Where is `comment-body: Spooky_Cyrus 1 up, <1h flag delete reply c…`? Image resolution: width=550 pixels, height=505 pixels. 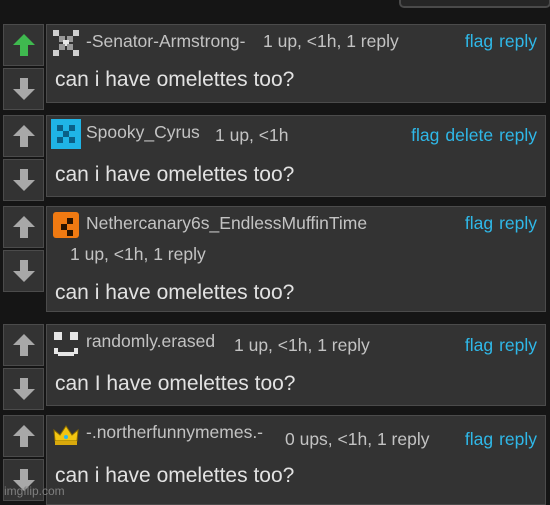 comment-body: Spooky_Cyrus 1 up, <1h flag delete reply c… is located at coordinates (296, 156).